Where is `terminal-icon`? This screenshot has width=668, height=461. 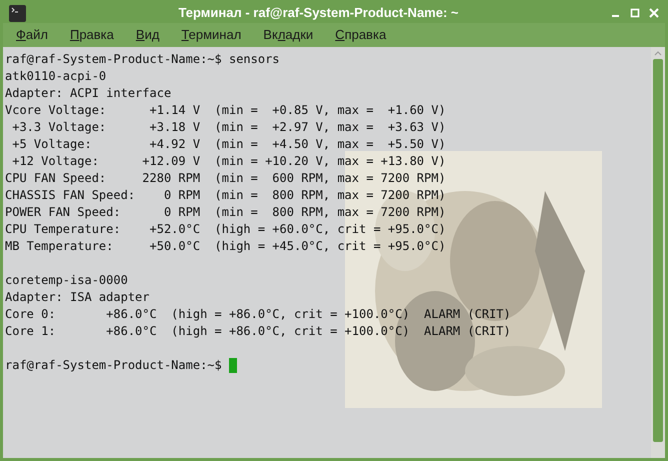 terminal-icon is located at coordinates (17, 13).